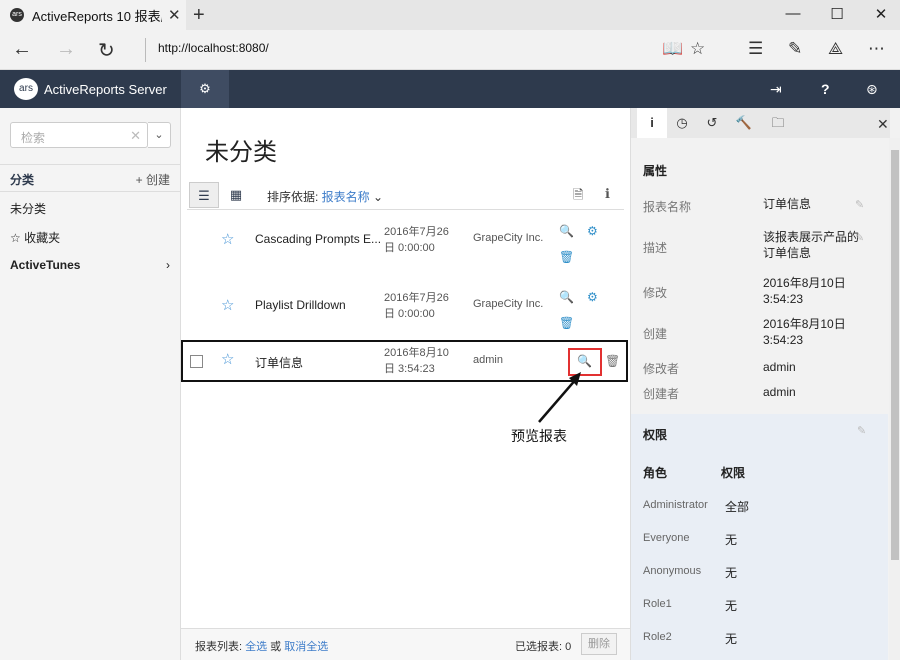 The height and width of the screenshot is (660, 900). I want to click on minimize-icon: —, so click(793, 13).